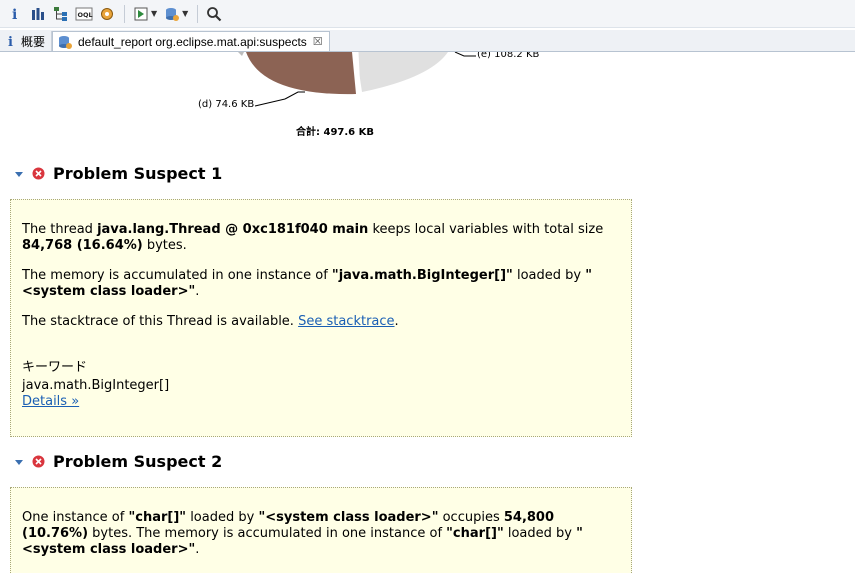 Image resolution: width=855 pixels, height=573 pixels. Describe the element at coordinates (402, 72) in the screenshot. I see `pie-slice-e` at that location.